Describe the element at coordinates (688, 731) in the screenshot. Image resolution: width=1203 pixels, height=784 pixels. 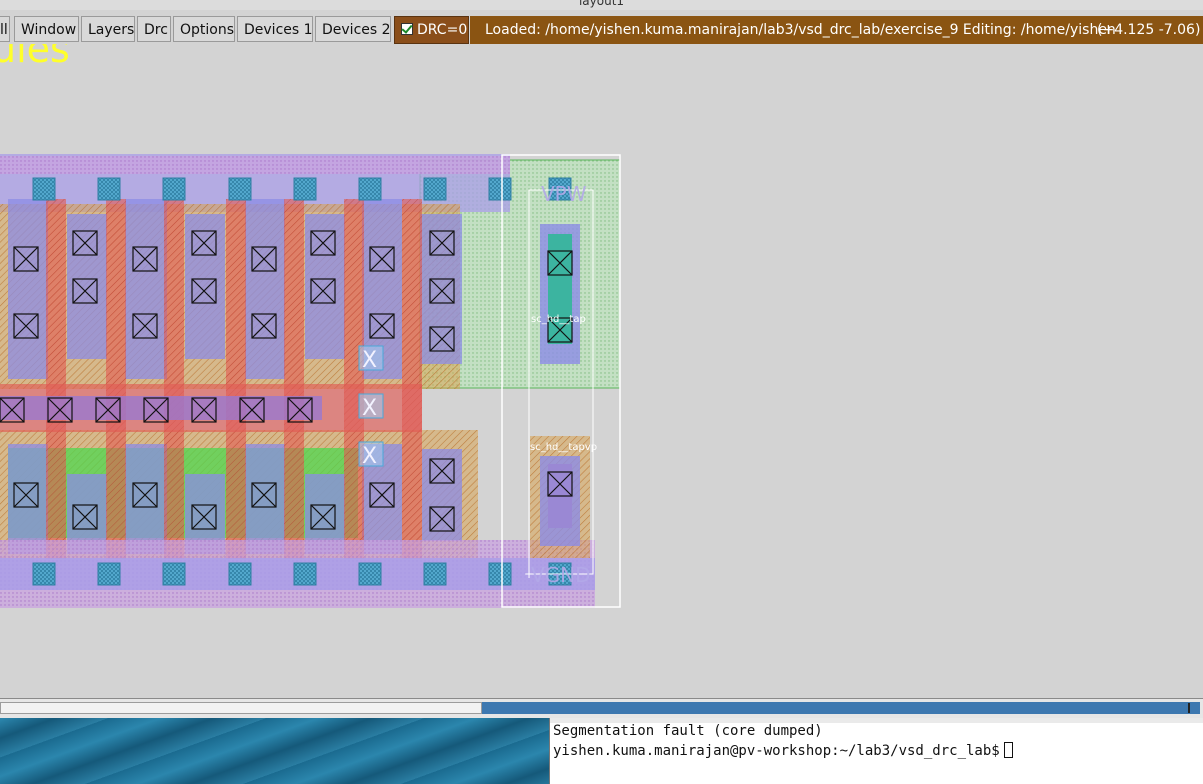
I see `terminal-line: Segmentation fault (core dumped)` at that location.